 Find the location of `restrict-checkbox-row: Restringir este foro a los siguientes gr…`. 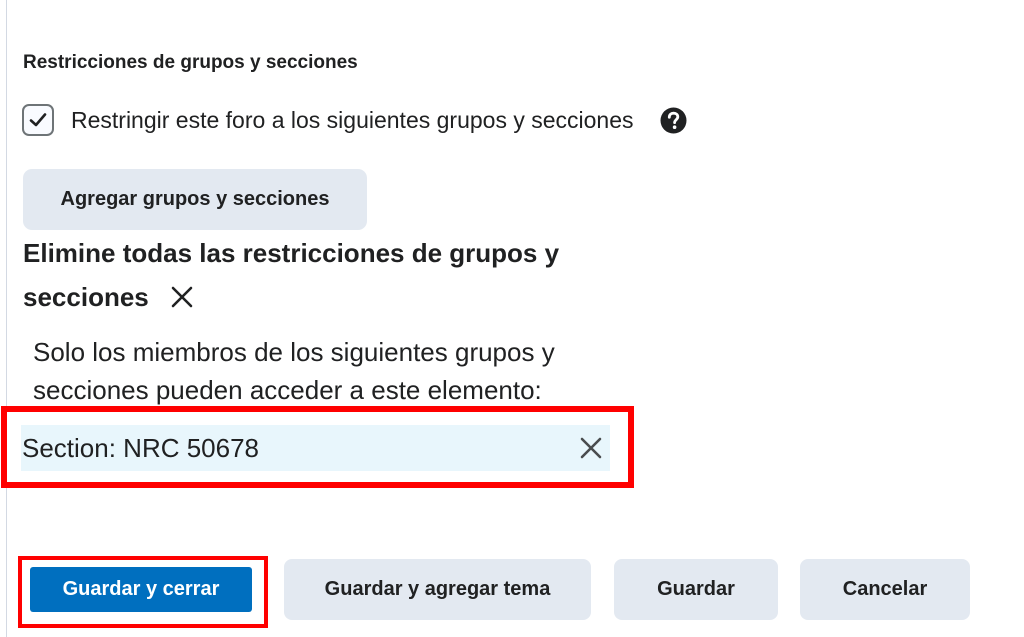

restrict-checkbox-row: Restringir este foro a los siguientes gr… is located at coordinates (354, 120).